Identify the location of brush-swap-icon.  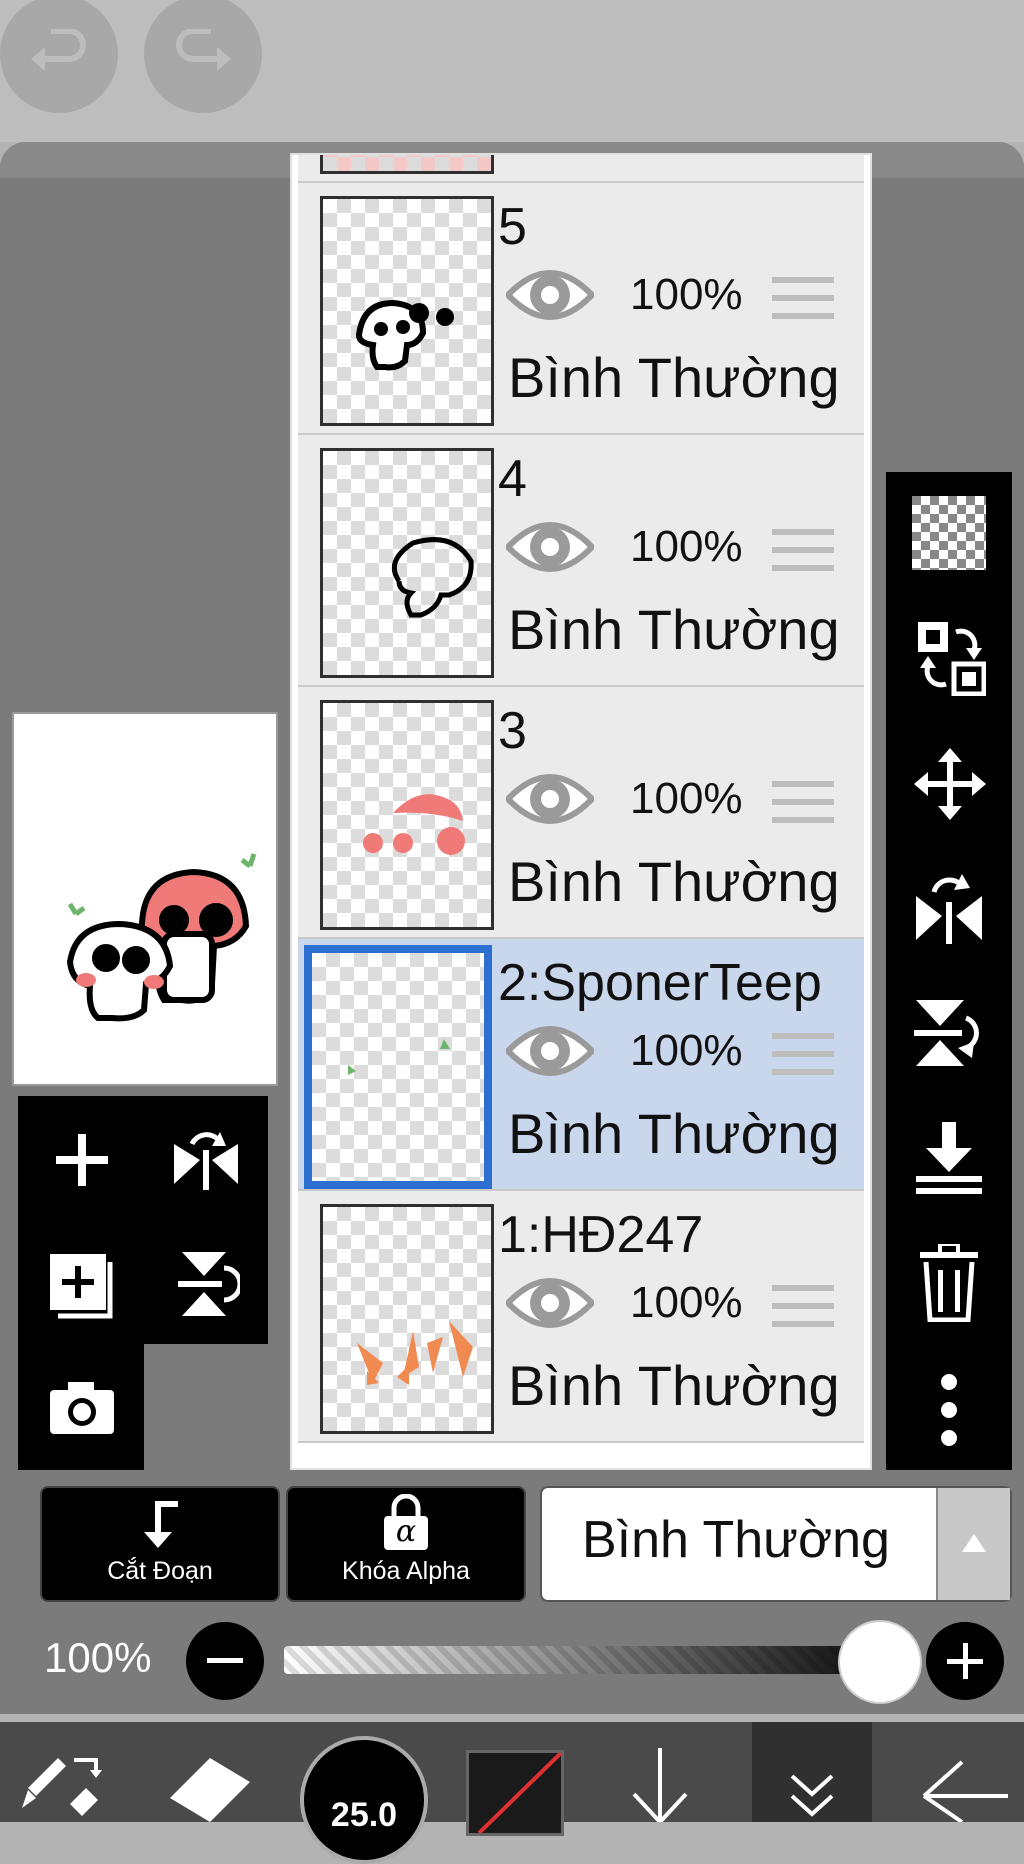
(61, 1785).